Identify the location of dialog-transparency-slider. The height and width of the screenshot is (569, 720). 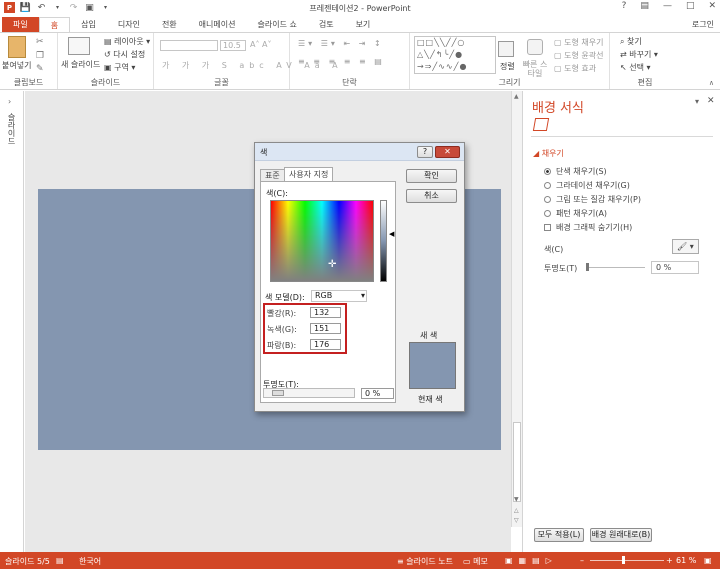
(309, 393).